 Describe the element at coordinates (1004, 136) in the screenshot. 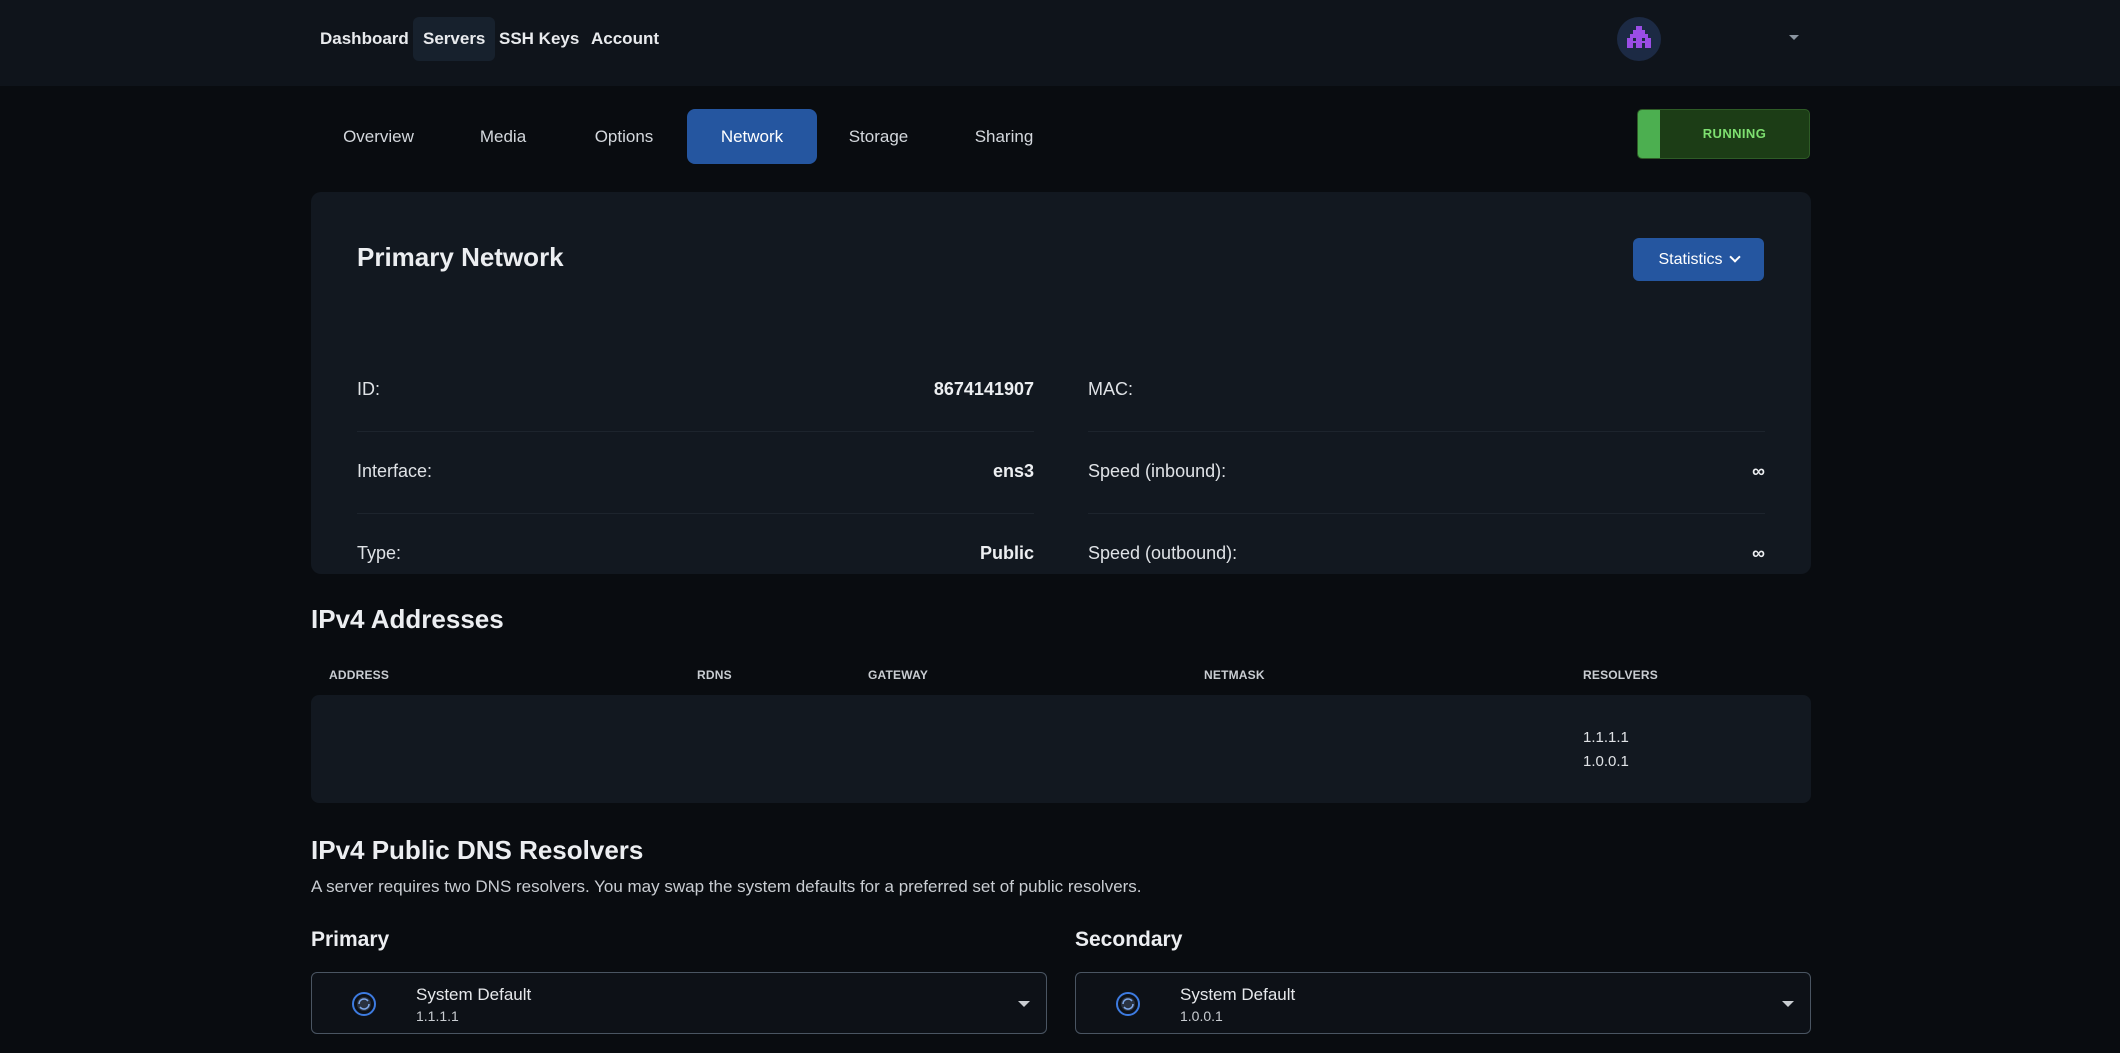

I see `tab-sharing: Sharing` at that location.